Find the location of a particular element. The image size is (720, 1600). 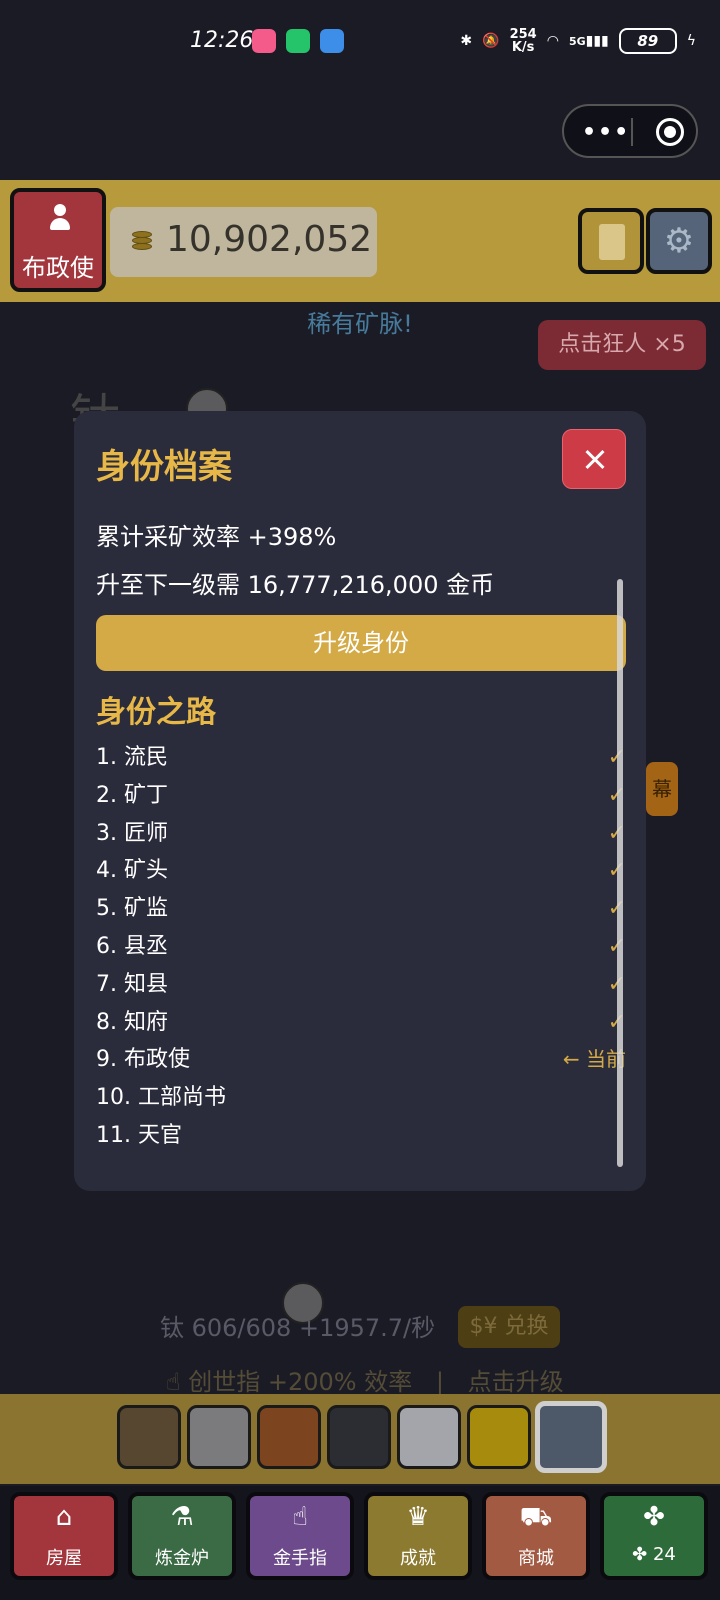

nav-label: 商城 is located at coordinates (536, 1558).